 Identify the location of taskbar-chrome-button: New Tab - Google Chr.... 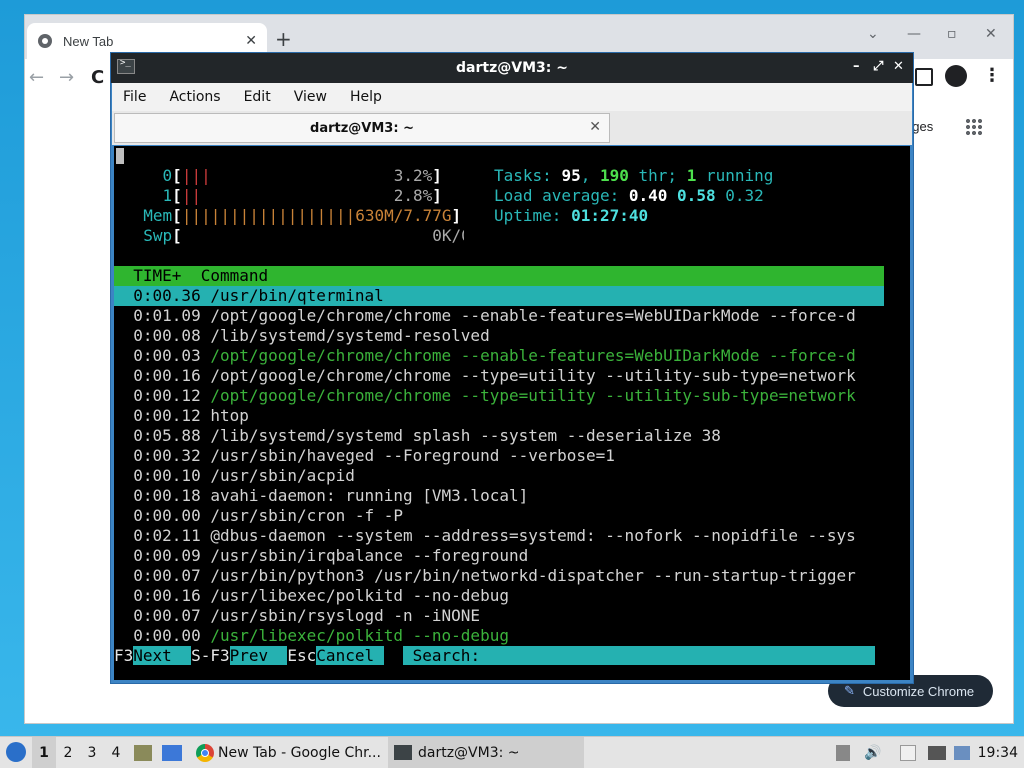
(288, 752).